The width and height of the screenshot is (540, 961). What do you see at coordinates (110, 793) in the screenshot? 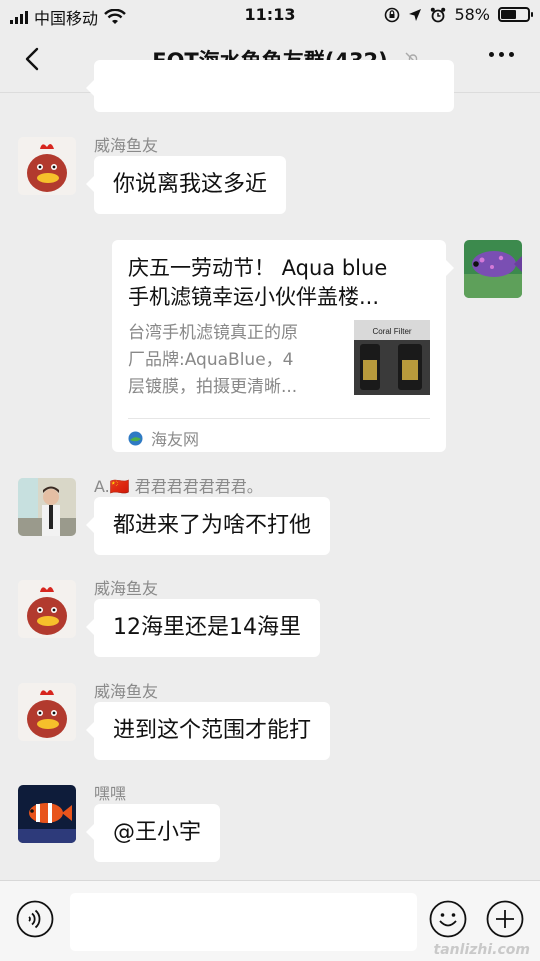
I see `sender-name: 嘿嘿` at bounding box center [110, 793].